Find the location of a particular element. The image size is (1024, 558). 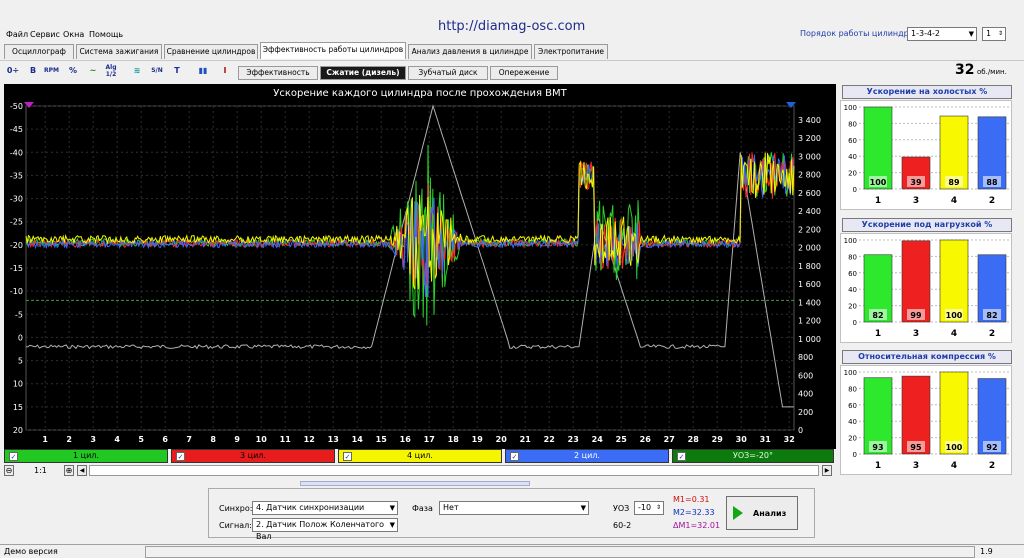

x-tick-label: 26 is located at coordinates (646, 439).